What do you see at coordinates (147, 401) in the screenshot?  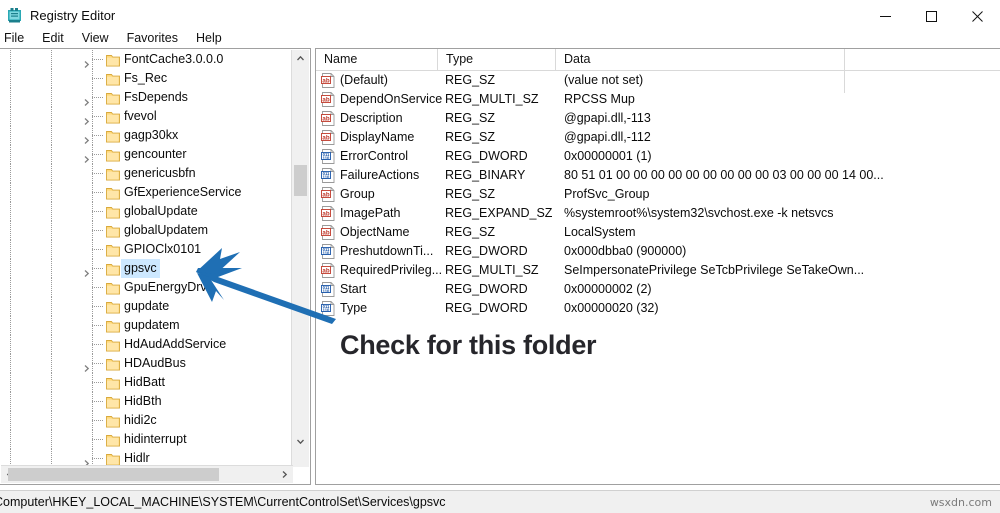 I see `tree-item-hidbth: HidBth` at bounding box center [147, 401].